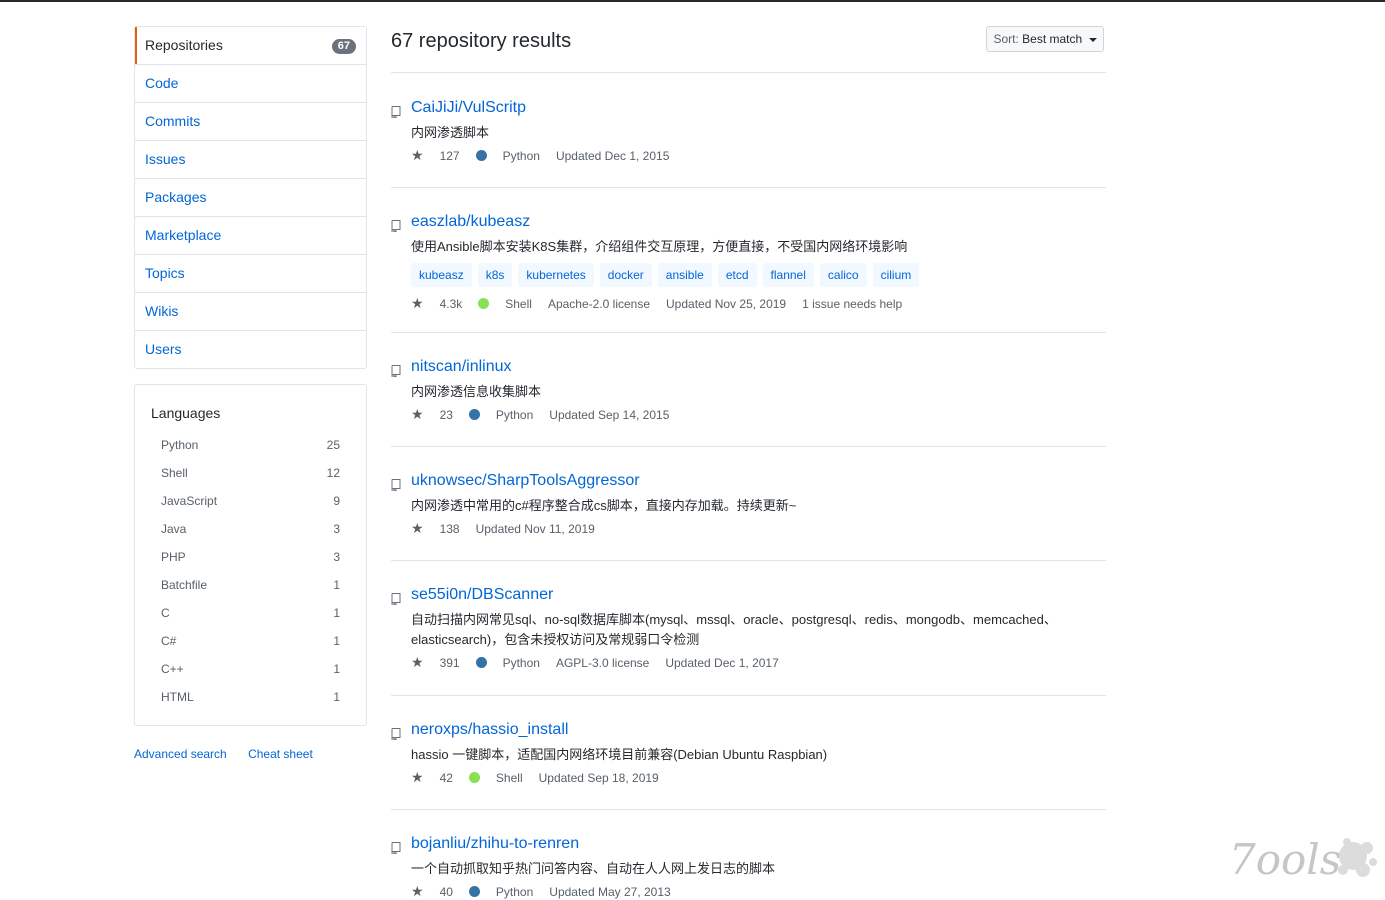  What do you see at coordinates (180, 754) in the screenshot?
I see `advanced-search-link: Advanced search` at bounding box center [180, 754].